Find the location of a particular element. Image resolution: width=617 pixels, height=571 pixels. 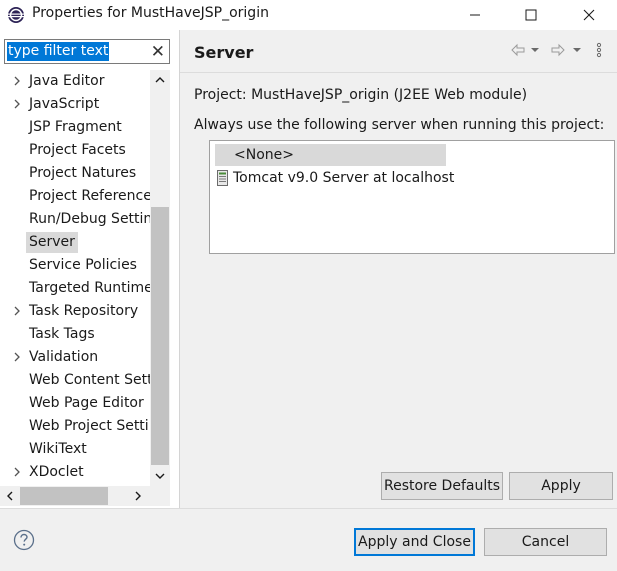

page-title: Server is located at coordinates (224, 52).